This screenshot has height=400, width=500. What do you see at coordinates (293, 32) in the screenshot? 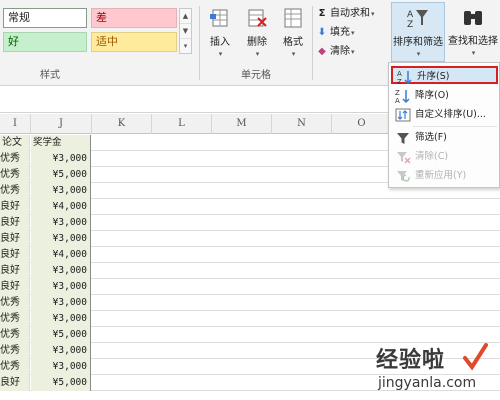
I see `format-button: 格式 ▾` at bounding box center [293, 32].